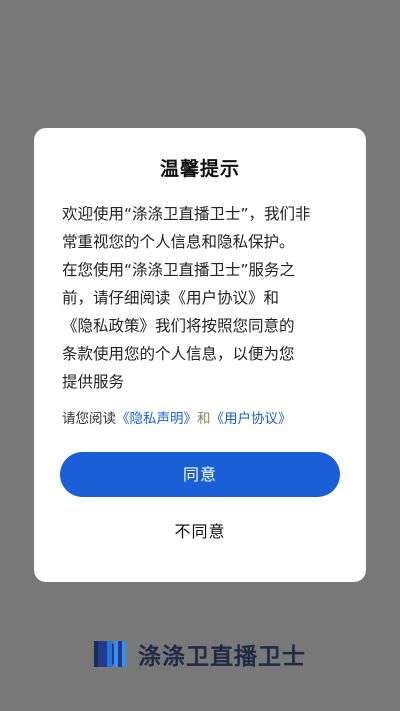  Describe the element at coordinates (200, 532) in the screenshot. I see `disagree-button: 不同意` at that location.